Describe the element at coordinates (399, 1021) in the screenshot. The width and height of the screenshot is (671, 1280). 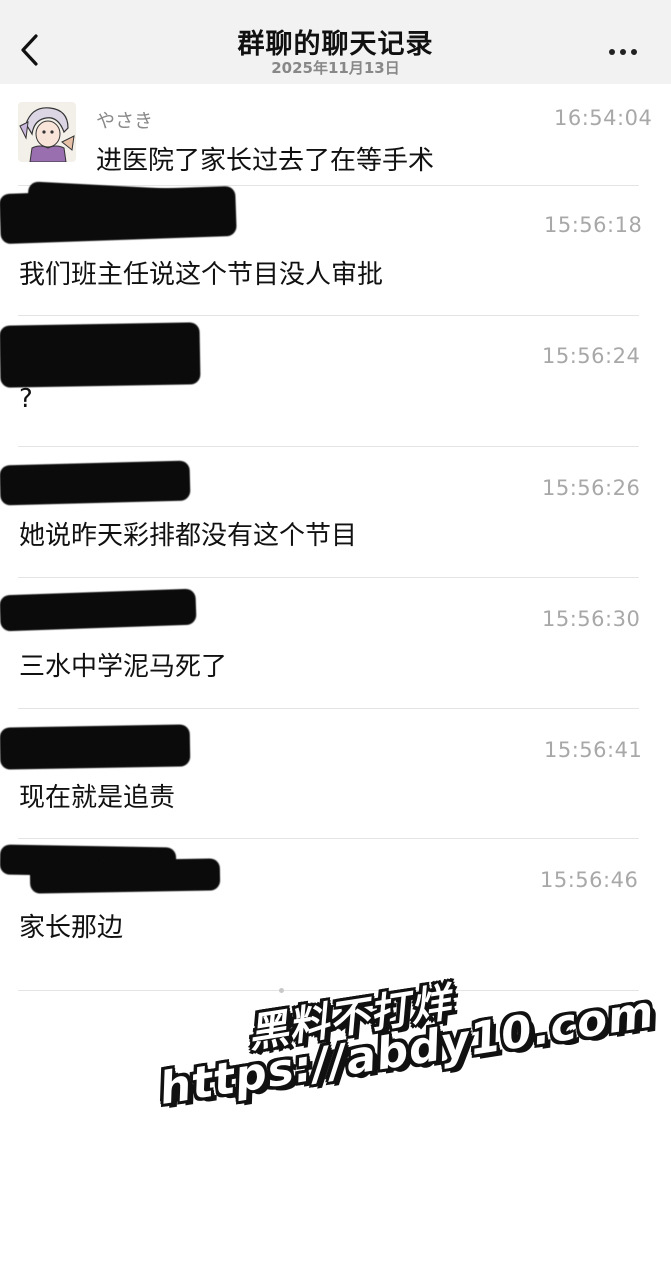
I see `watermark: 黑料不打烊 https://abdy10.com` at that location.